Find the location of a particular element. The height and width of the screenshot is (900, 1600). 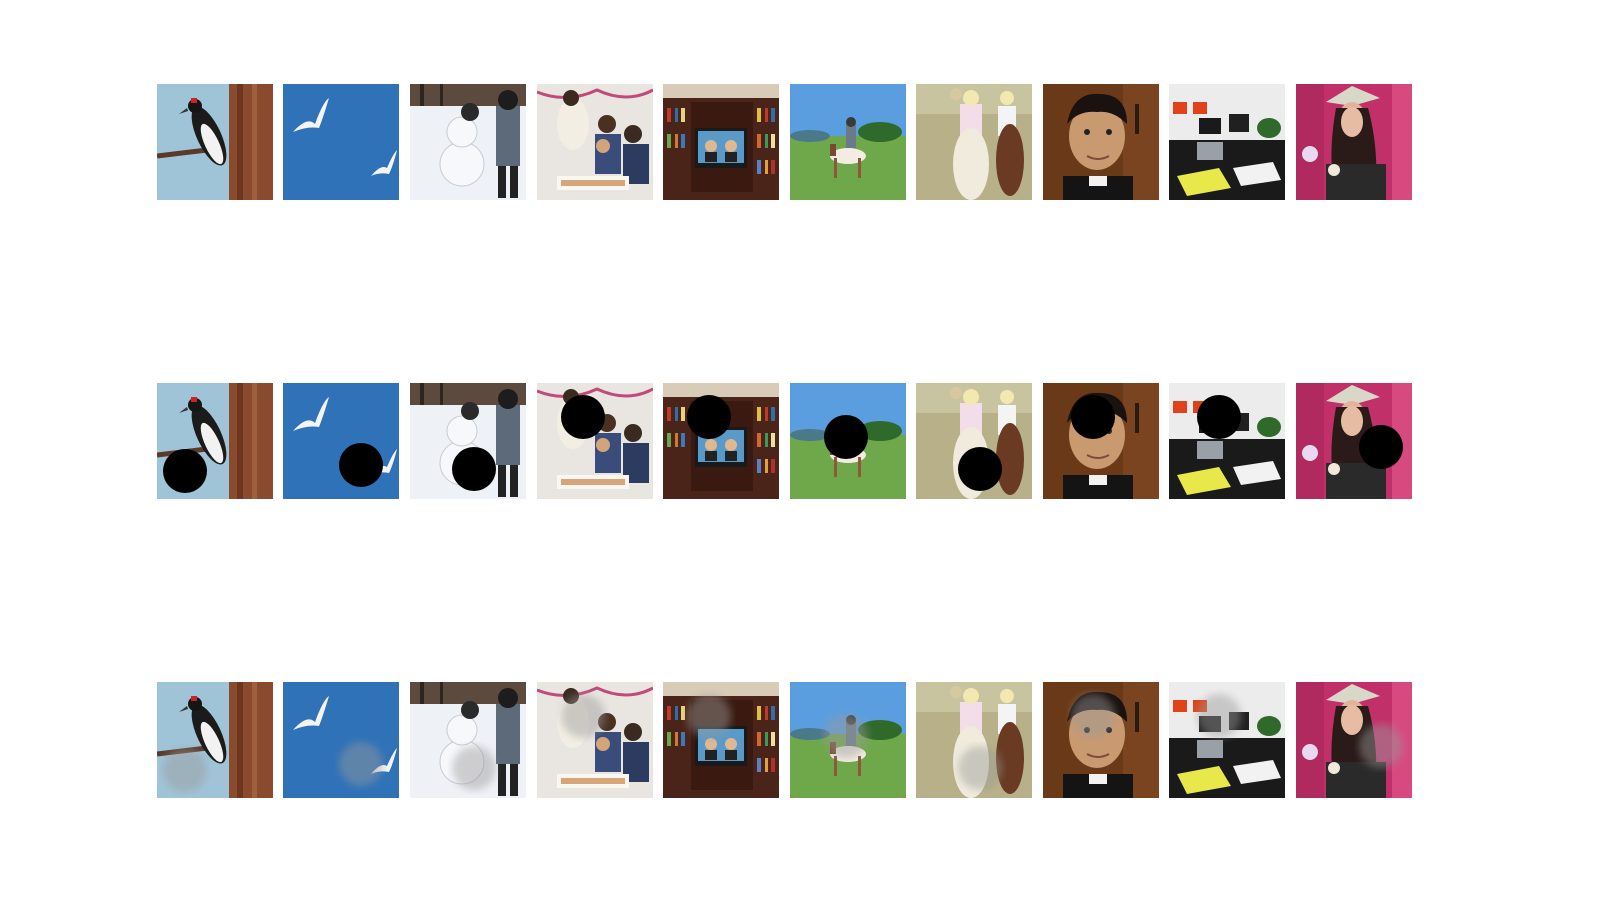

inpainted-thumbnail-office-desk is located at coordinates (1227, 740).